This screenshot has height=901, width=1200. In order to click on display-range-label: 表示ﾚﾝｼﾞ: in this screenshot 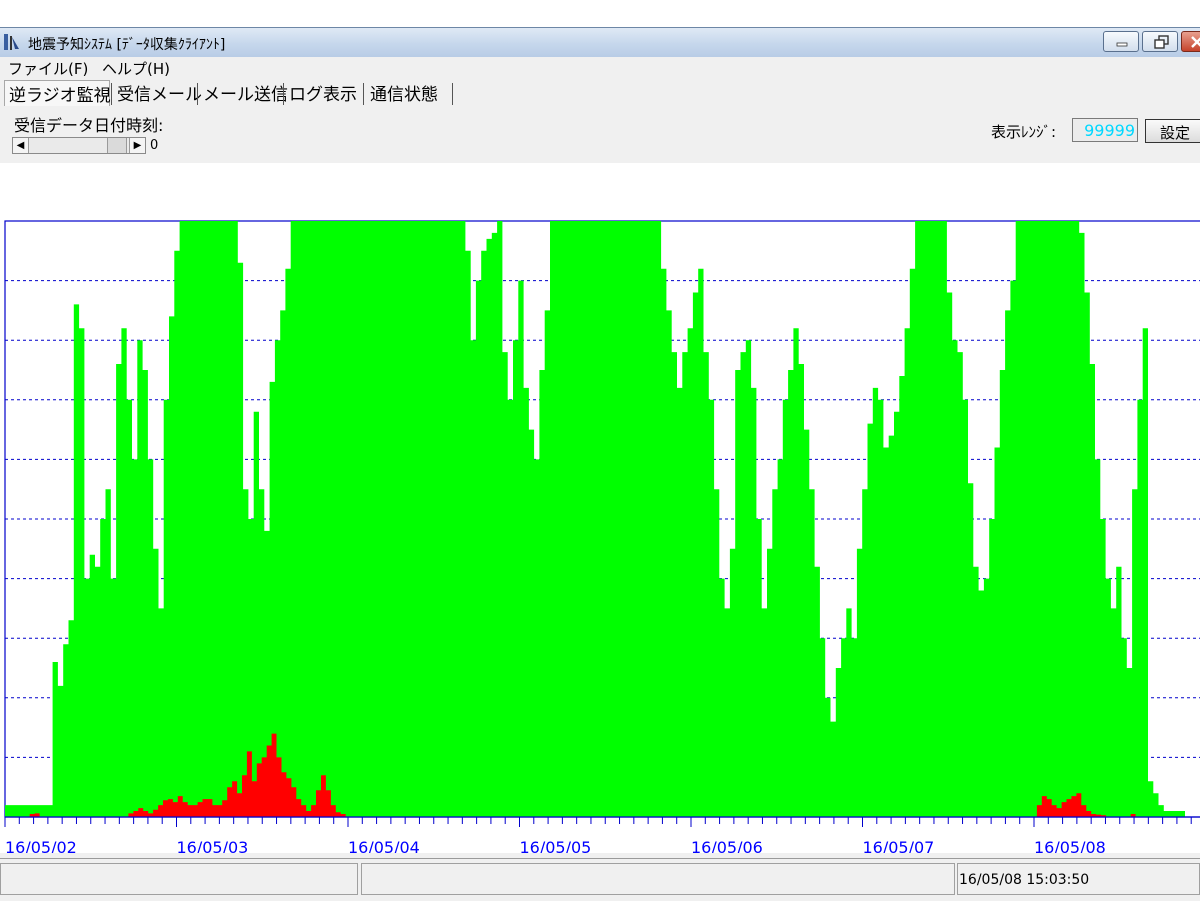, I will do `click(1024, 132)`.